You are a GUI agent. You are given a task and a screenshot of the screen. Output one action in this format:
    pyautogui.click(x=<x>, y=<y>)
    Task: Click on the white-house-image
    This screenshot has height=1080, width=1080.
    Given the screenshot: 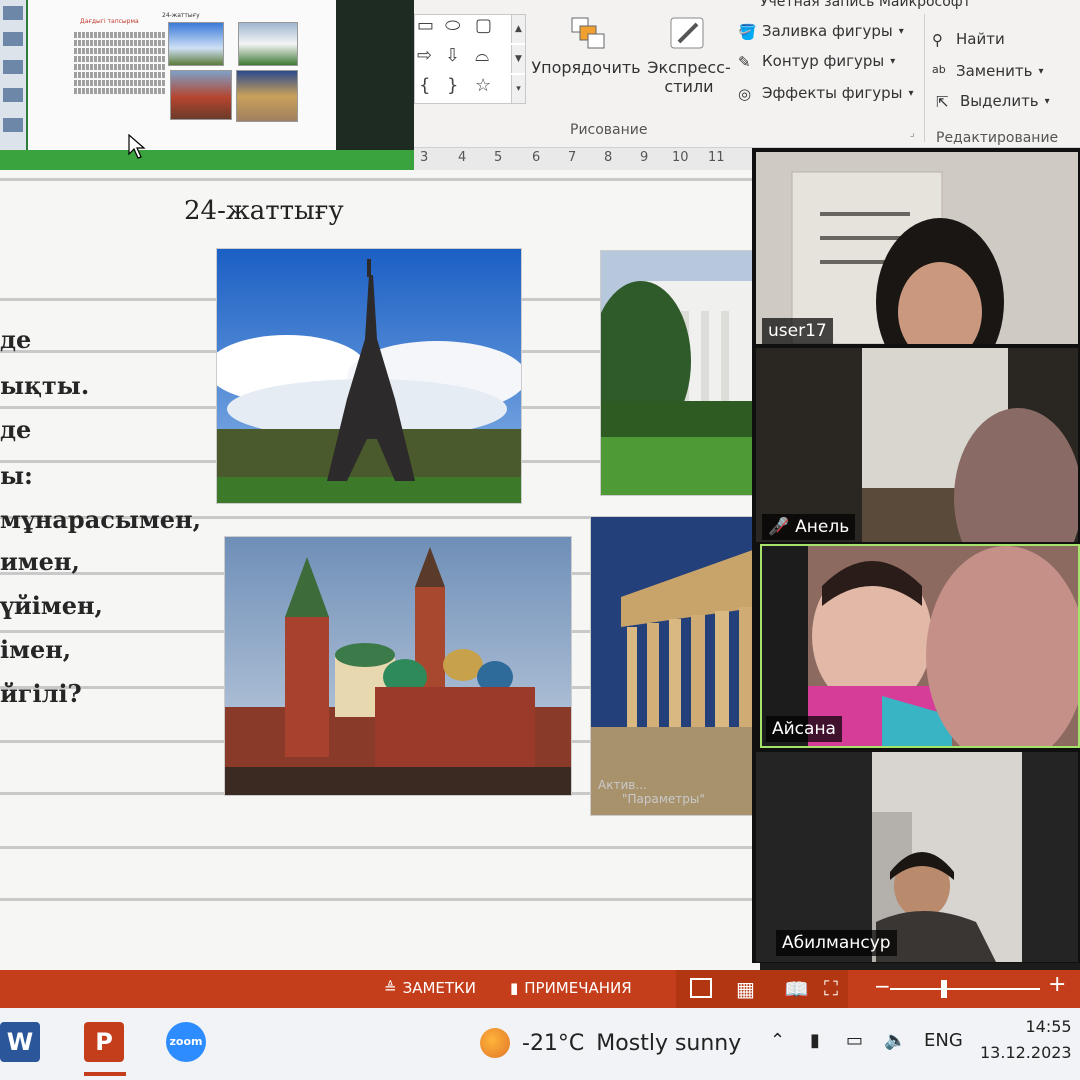 What is the action you would take?
    pyautogui.click(x=678, y=373)
    